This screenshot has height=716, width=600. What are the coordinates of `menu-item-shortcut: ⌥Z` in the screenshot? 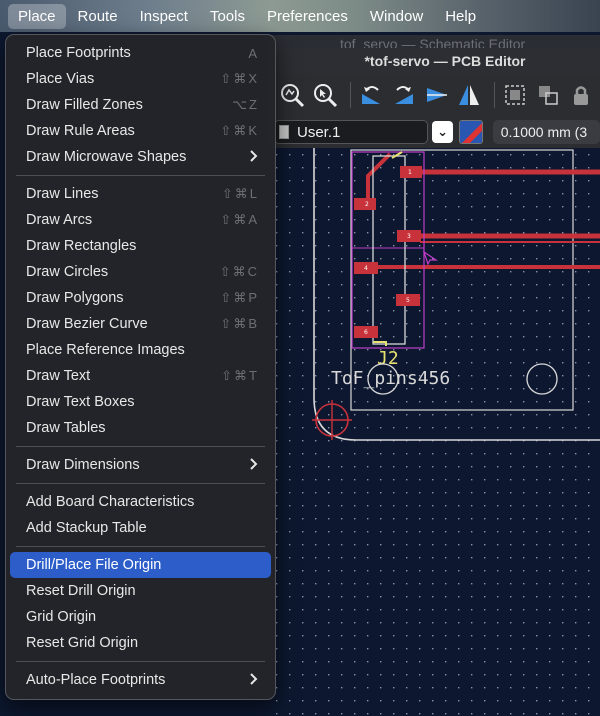 It's located at (245, 104).